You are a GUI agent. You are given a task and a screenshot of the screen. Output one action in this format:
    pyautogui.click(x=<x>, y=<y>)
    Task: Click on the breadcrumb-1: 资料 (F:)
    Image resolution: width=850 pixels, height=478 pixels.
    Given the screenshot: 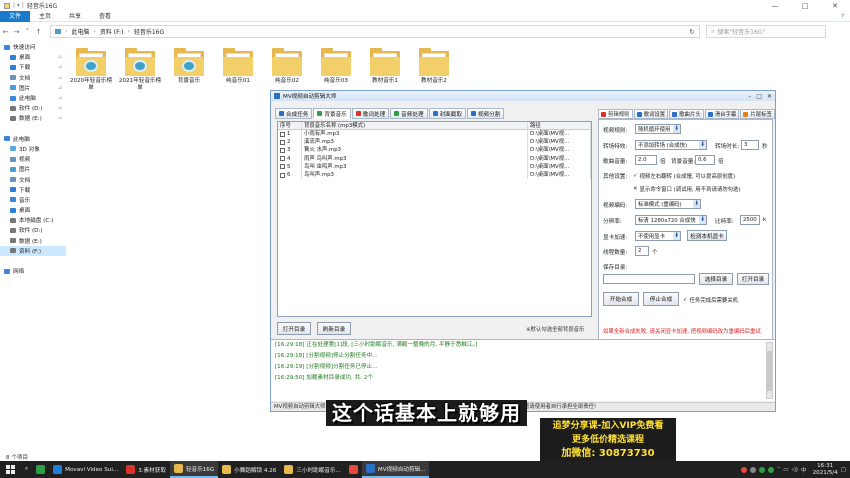 What is the action you would take?
    pyautogui.click(x=112, y=31)
    